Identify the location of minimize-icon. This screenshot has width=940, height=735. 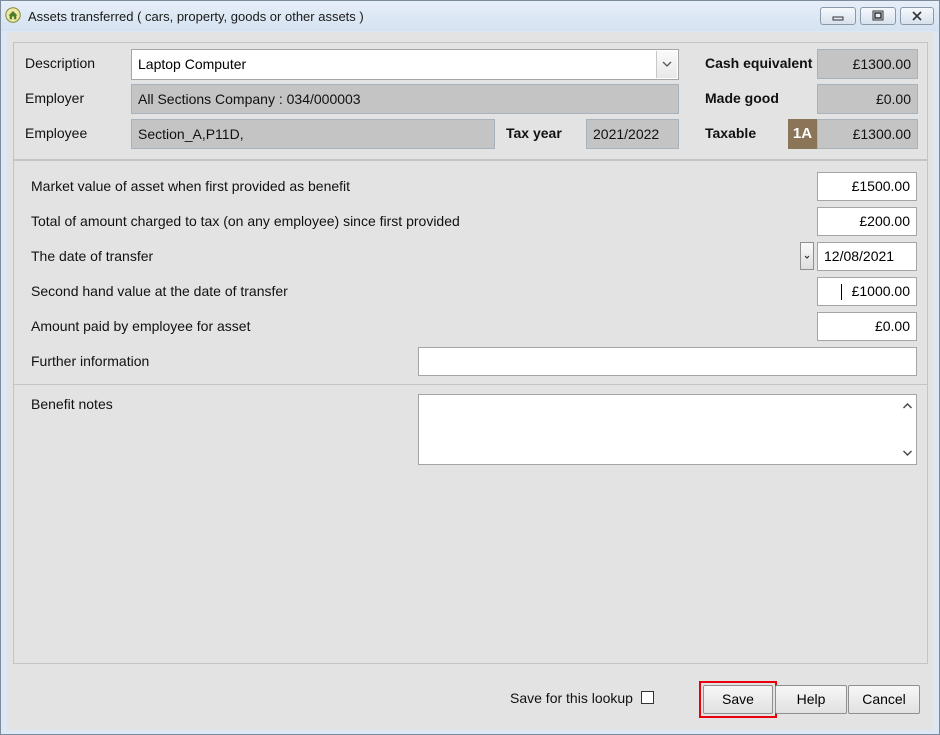
(838, 18).